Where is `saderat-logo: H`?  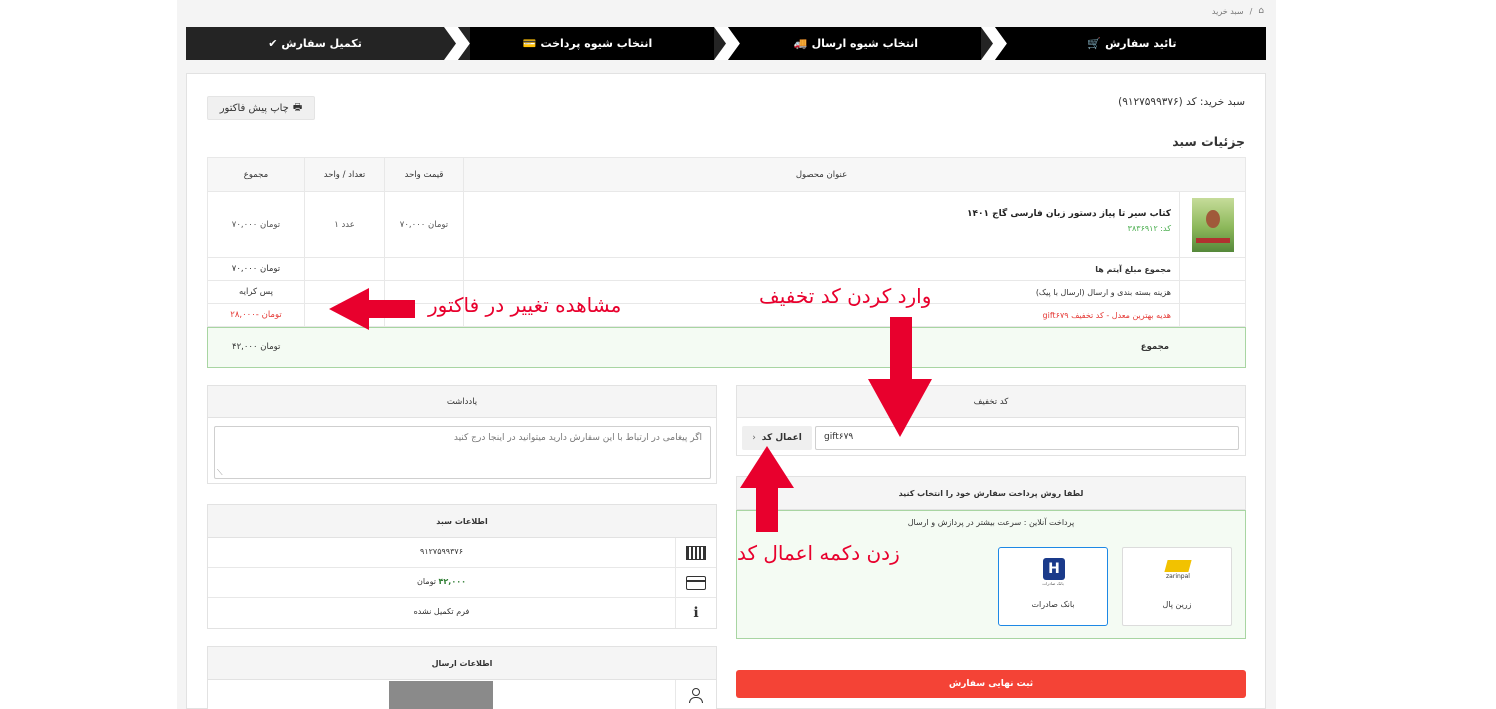
saderat-logo: H is located at coordinates (1054, 569).